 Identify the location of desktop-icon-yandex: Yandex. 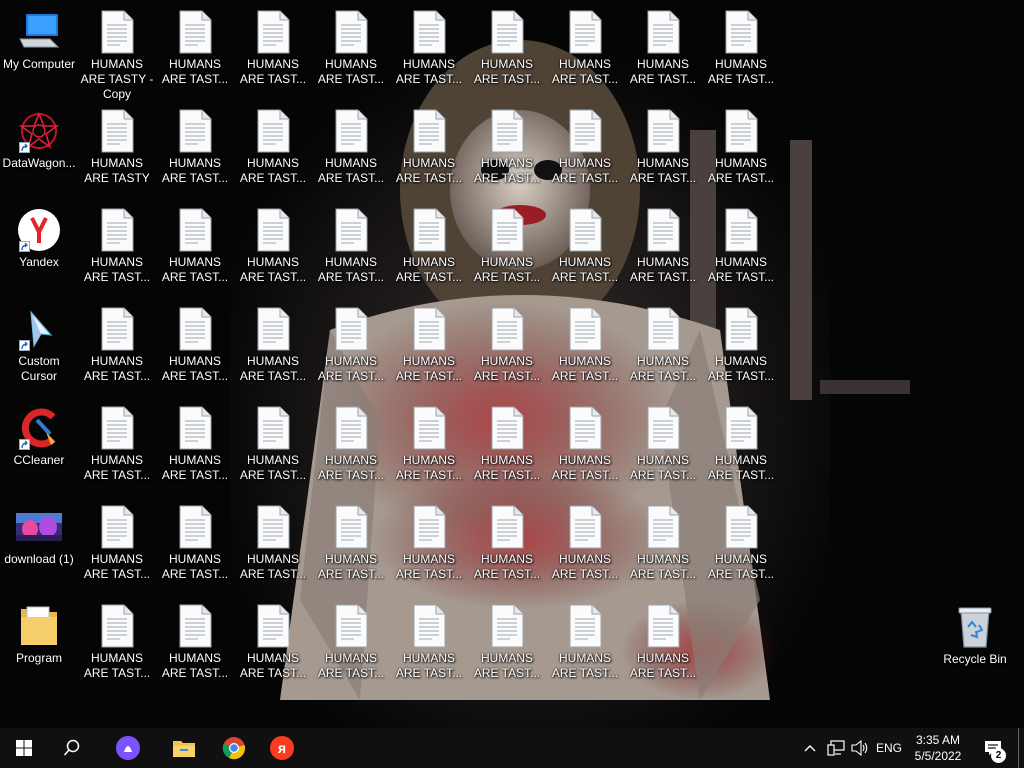
(39, 249).